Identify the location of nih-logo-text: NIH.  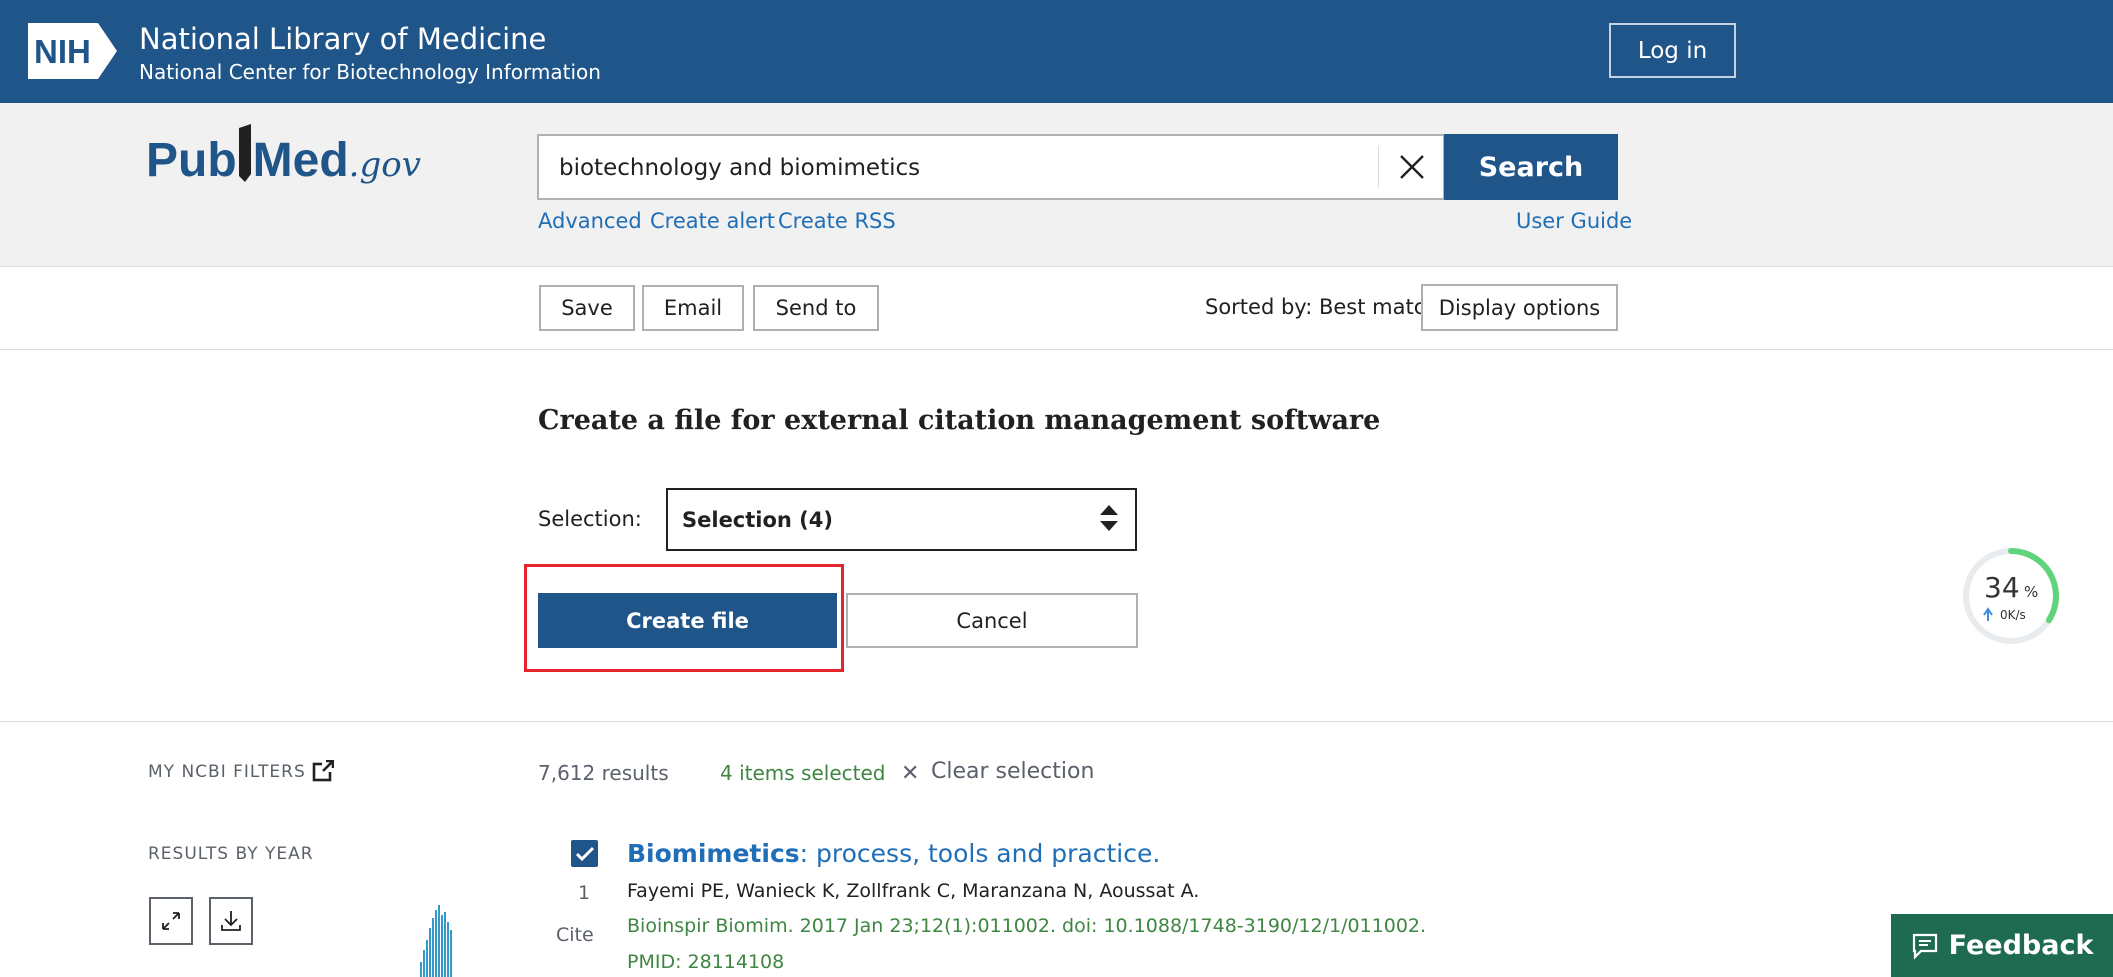
(62, 51).